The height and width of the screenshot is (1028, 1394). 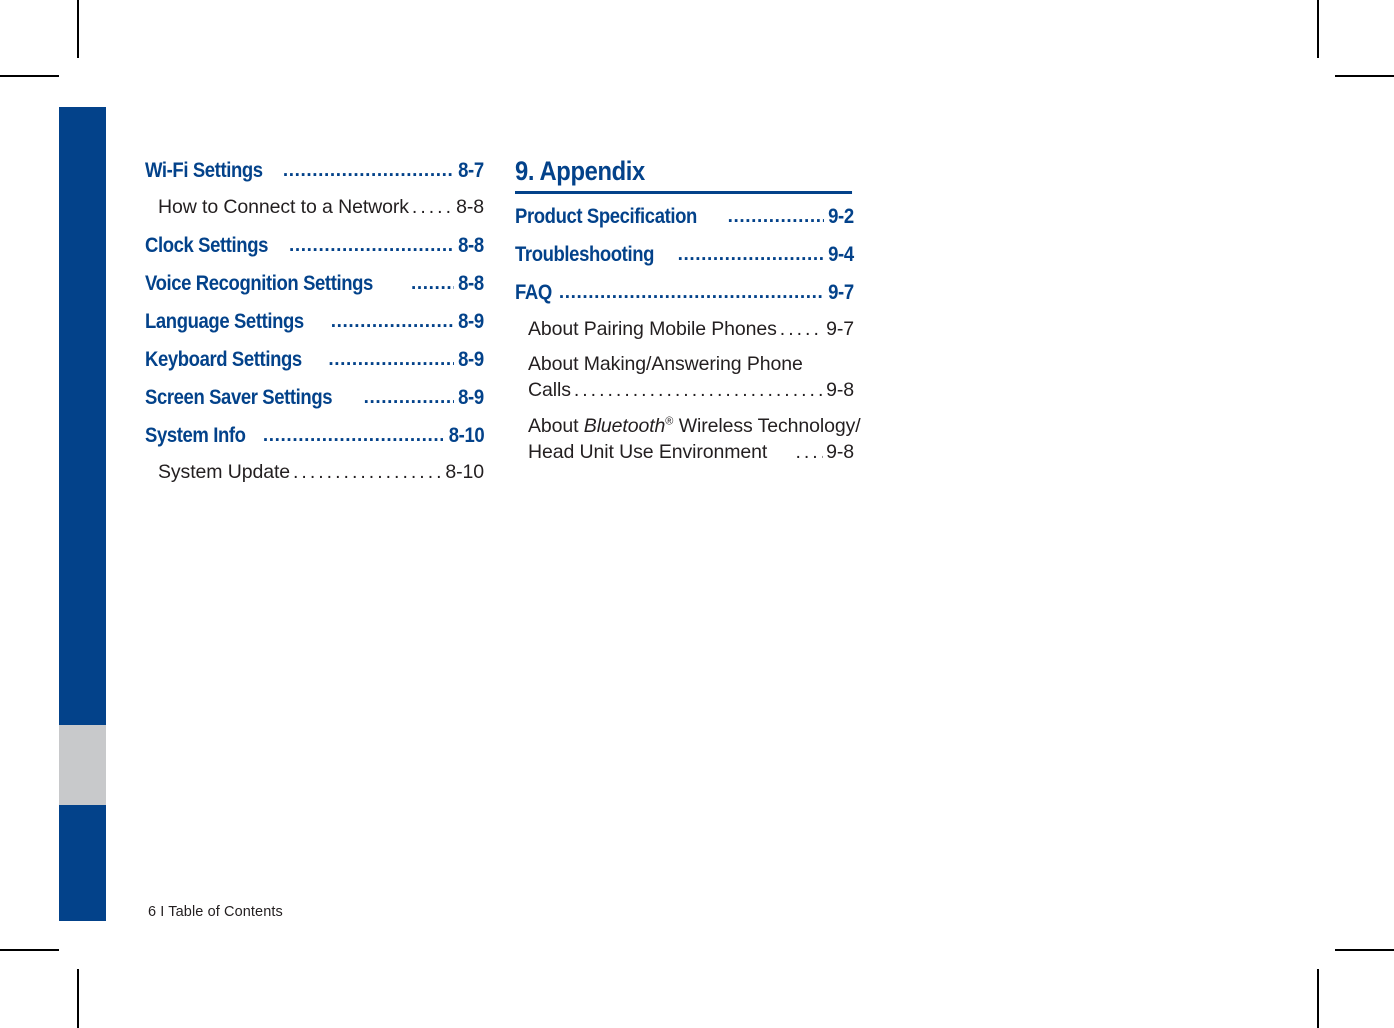 I want to click on toc-entry-title: Product Specification, so click(x=606, y=216).